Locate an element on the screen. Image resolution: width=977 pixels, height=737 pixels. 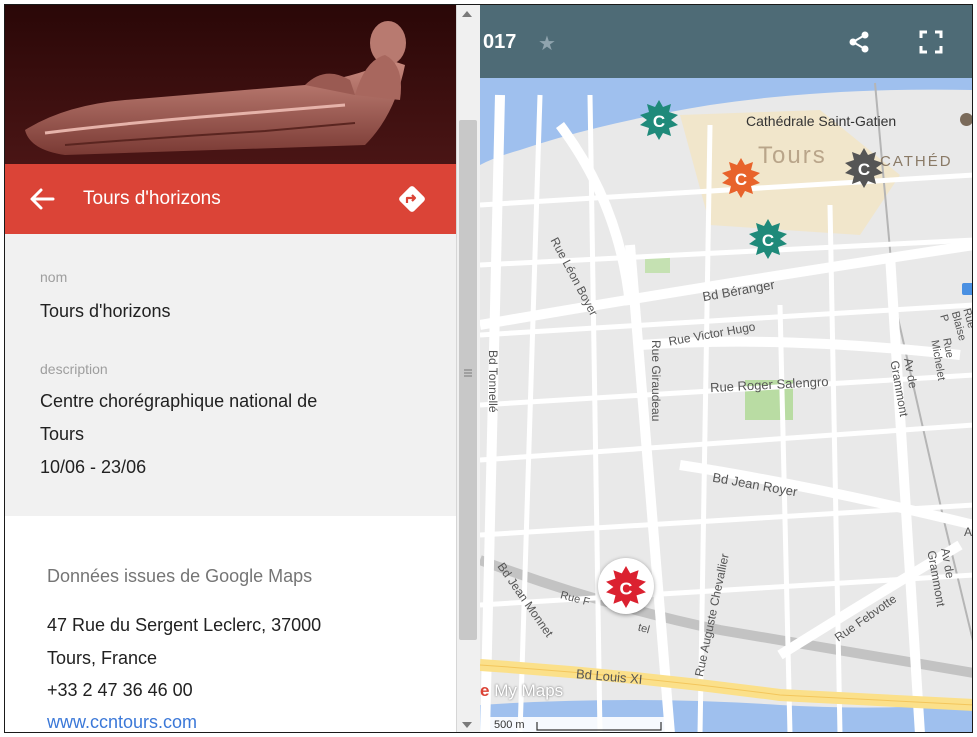
scale-label: 500 m is located at coordinates (509, 725).